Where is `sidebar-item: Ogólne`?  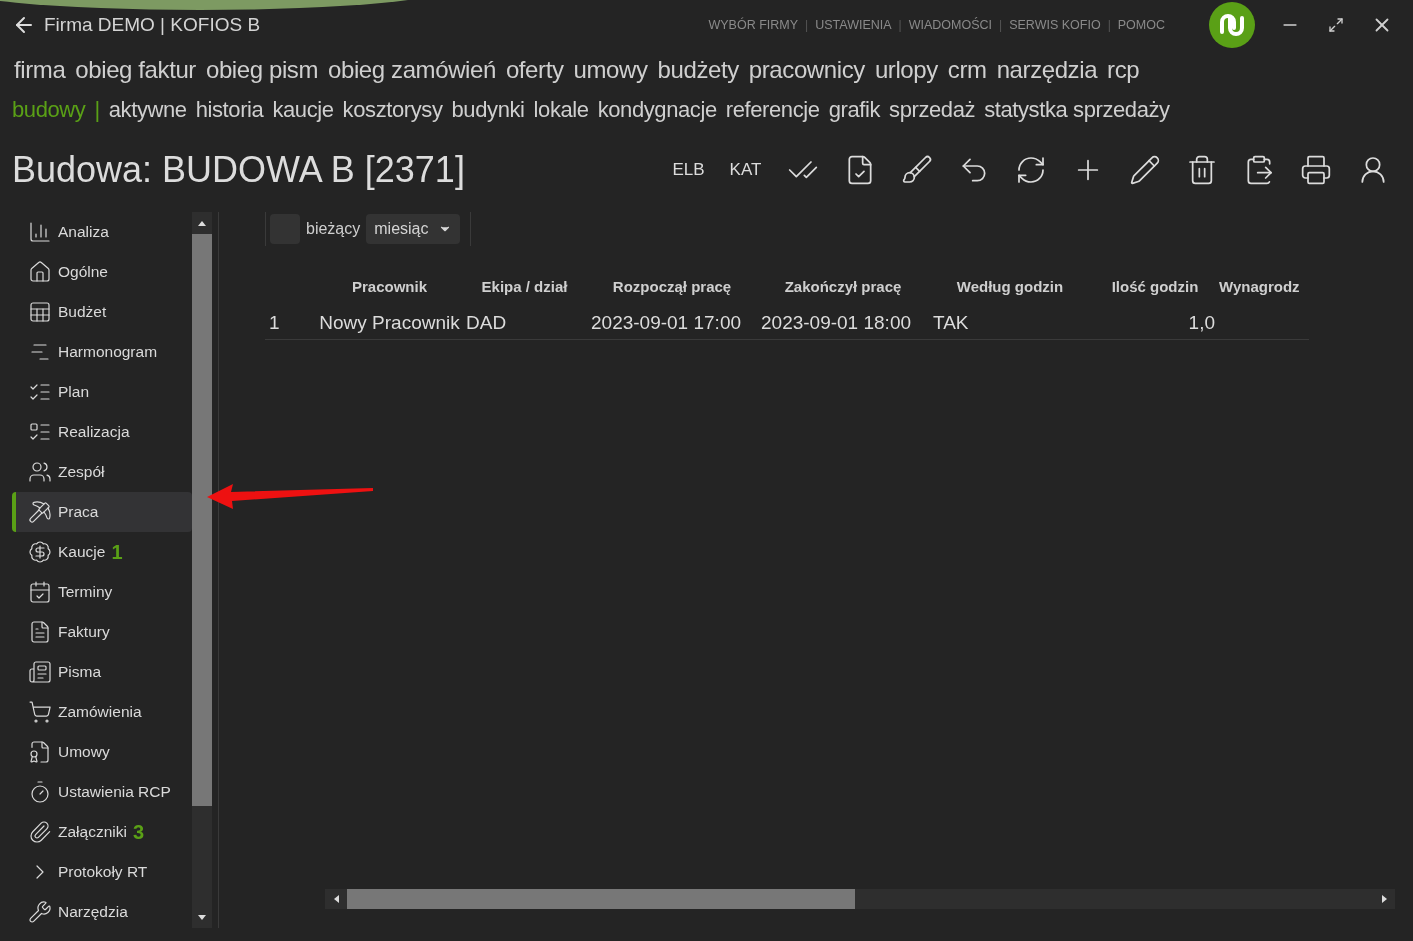
sidebar-item: Ogólne is located at coordinates (102, 272).